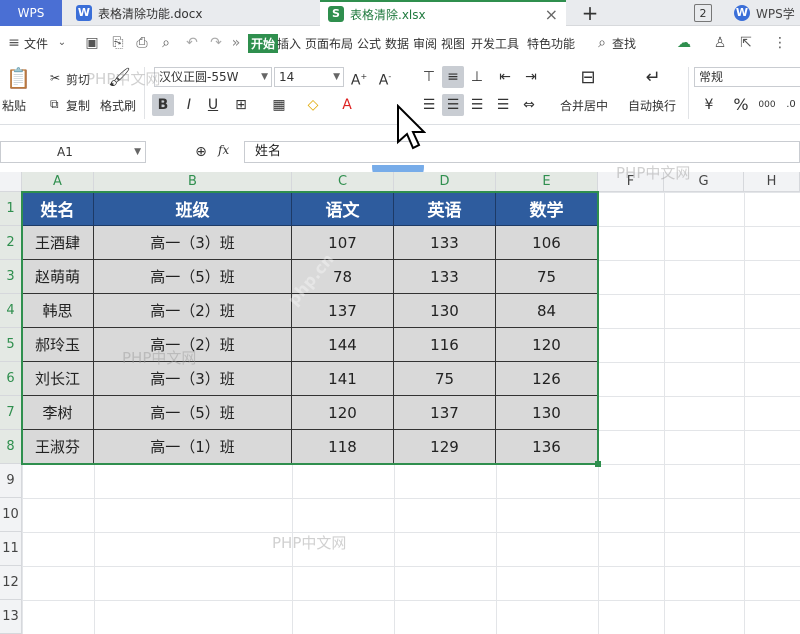  I want to click on table-header-cell: 姓名, so click(58, 209).